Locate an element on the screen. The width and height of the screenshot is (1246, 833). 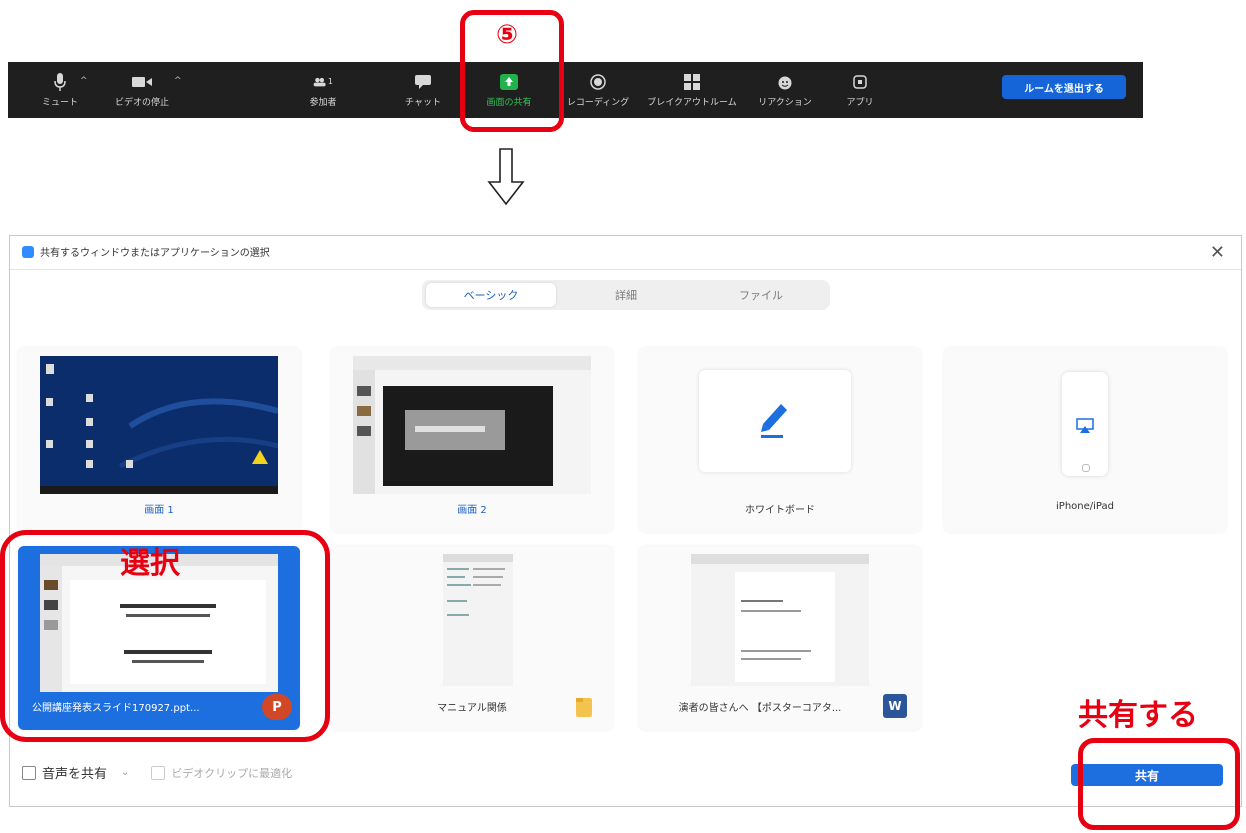
iphone-preview is located at coordinates (1085, 424).